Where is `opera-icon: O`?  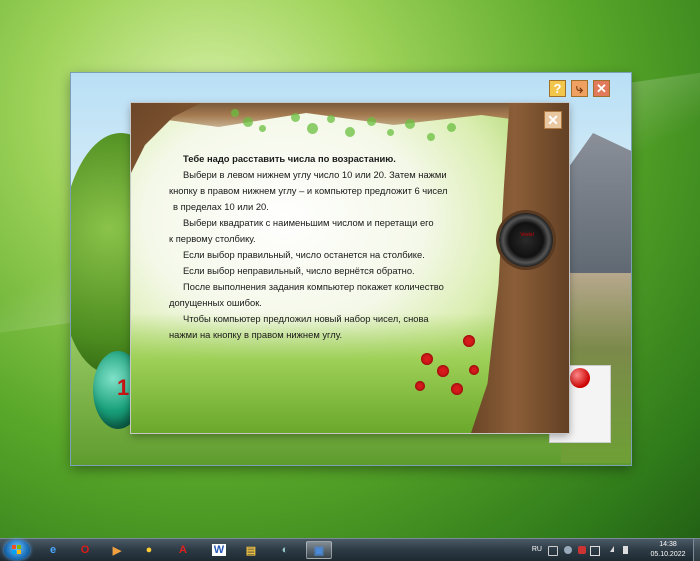
opera-icon: O is located at coordinates (85, 550).